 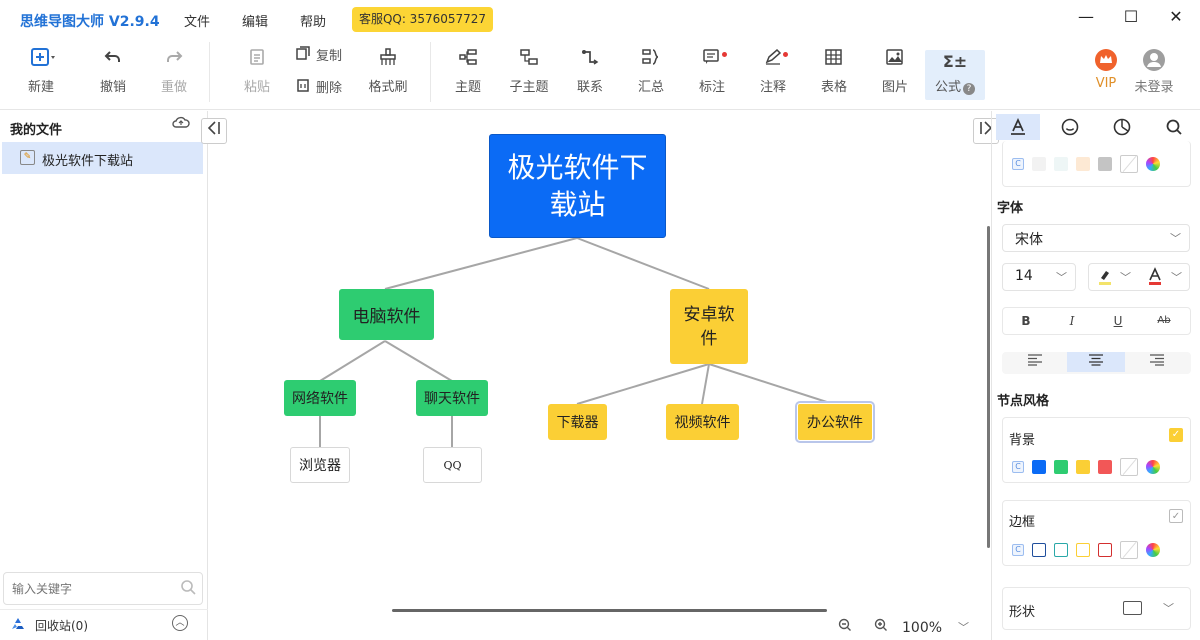 I want to click on cloud-sync-icon, so click(x=181, y=124).